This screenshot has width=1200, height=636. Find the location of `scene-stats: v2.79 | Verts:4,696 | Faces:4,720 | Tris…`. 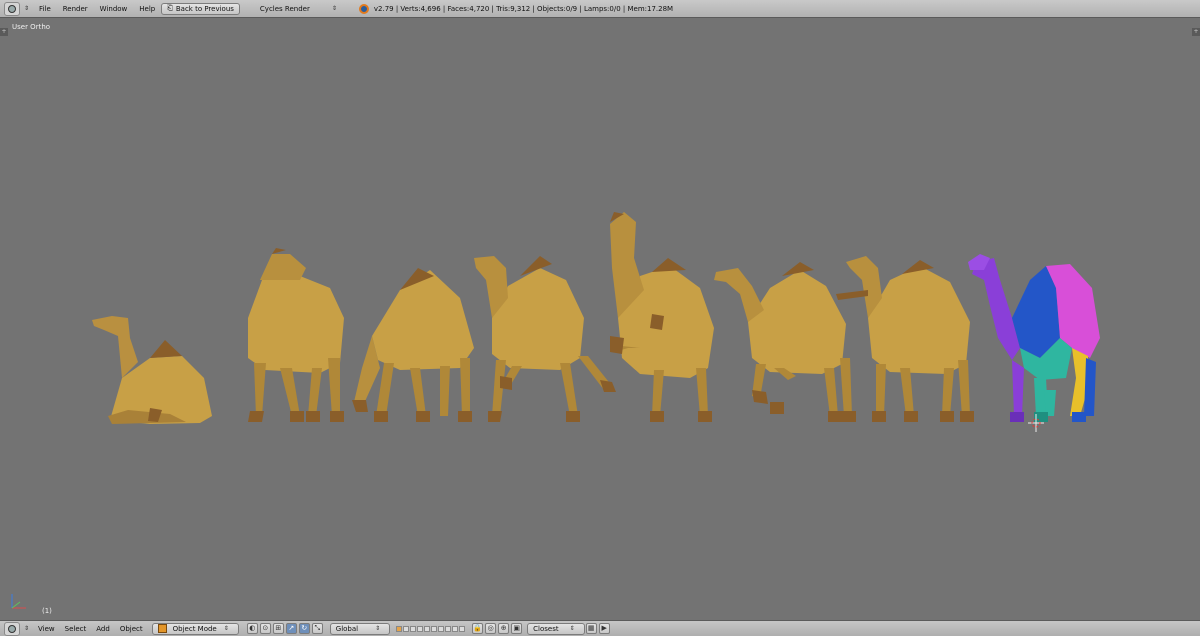

scene-stats: v2.79 | Verts:4,696 | Faces:4,720 | Tris… is located at coordinates (523, 8).